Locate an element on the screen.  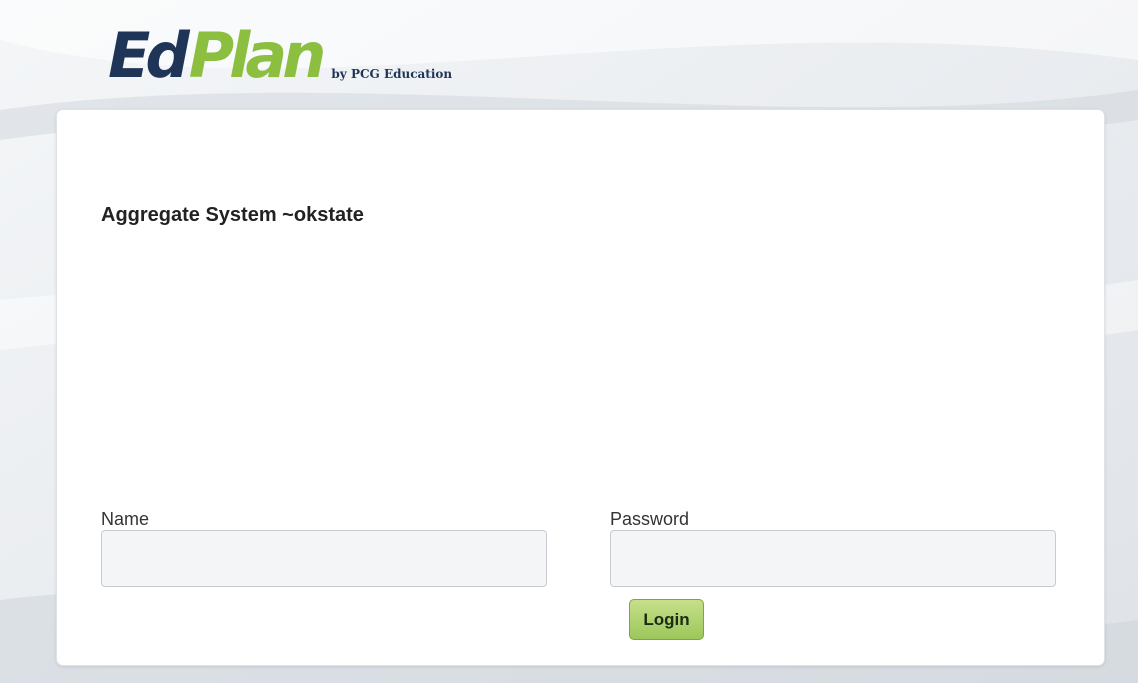
edplan-logo: Ed Plan by PCG Education is located at coordinates (280, 55).